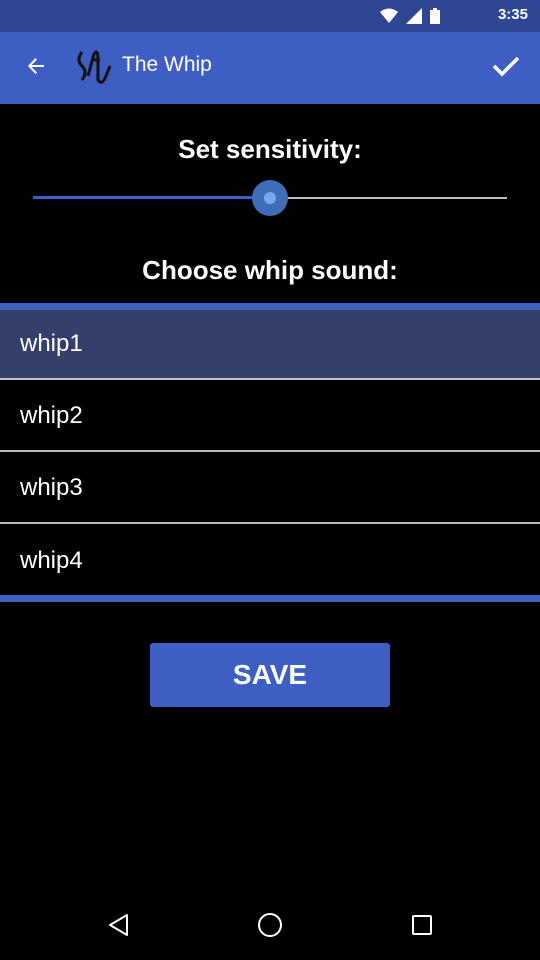  I want to click on triangle-back-icon, so click(118, 927).